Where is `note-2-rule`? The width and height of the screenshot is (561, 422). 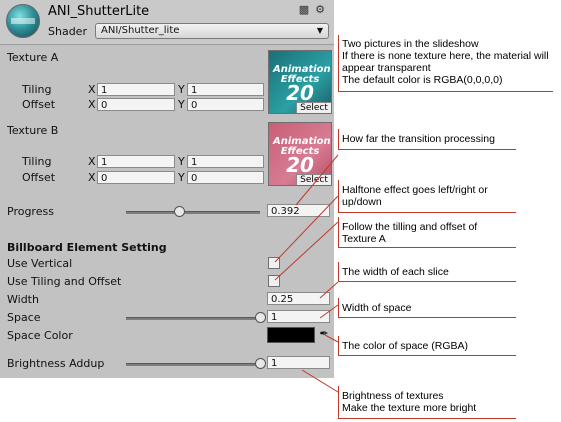 note-2-rule is located at coordinates (427, 149).